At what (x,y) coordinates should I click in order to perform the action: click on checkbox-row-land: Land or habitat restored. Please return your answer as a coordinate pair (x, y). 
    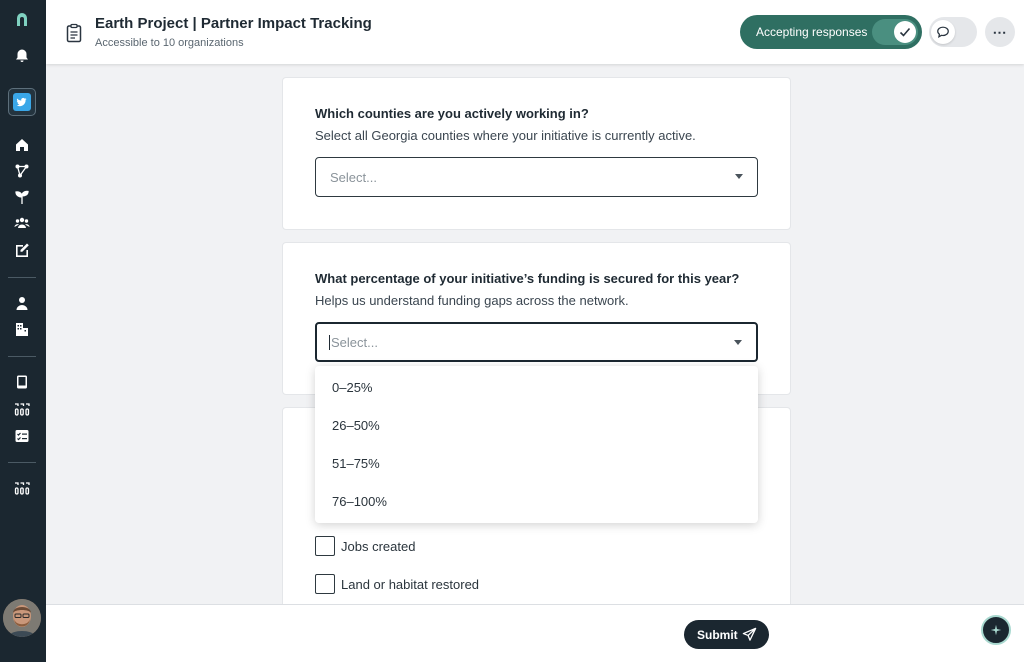
    Looking at the image, I should click on (397, 584).